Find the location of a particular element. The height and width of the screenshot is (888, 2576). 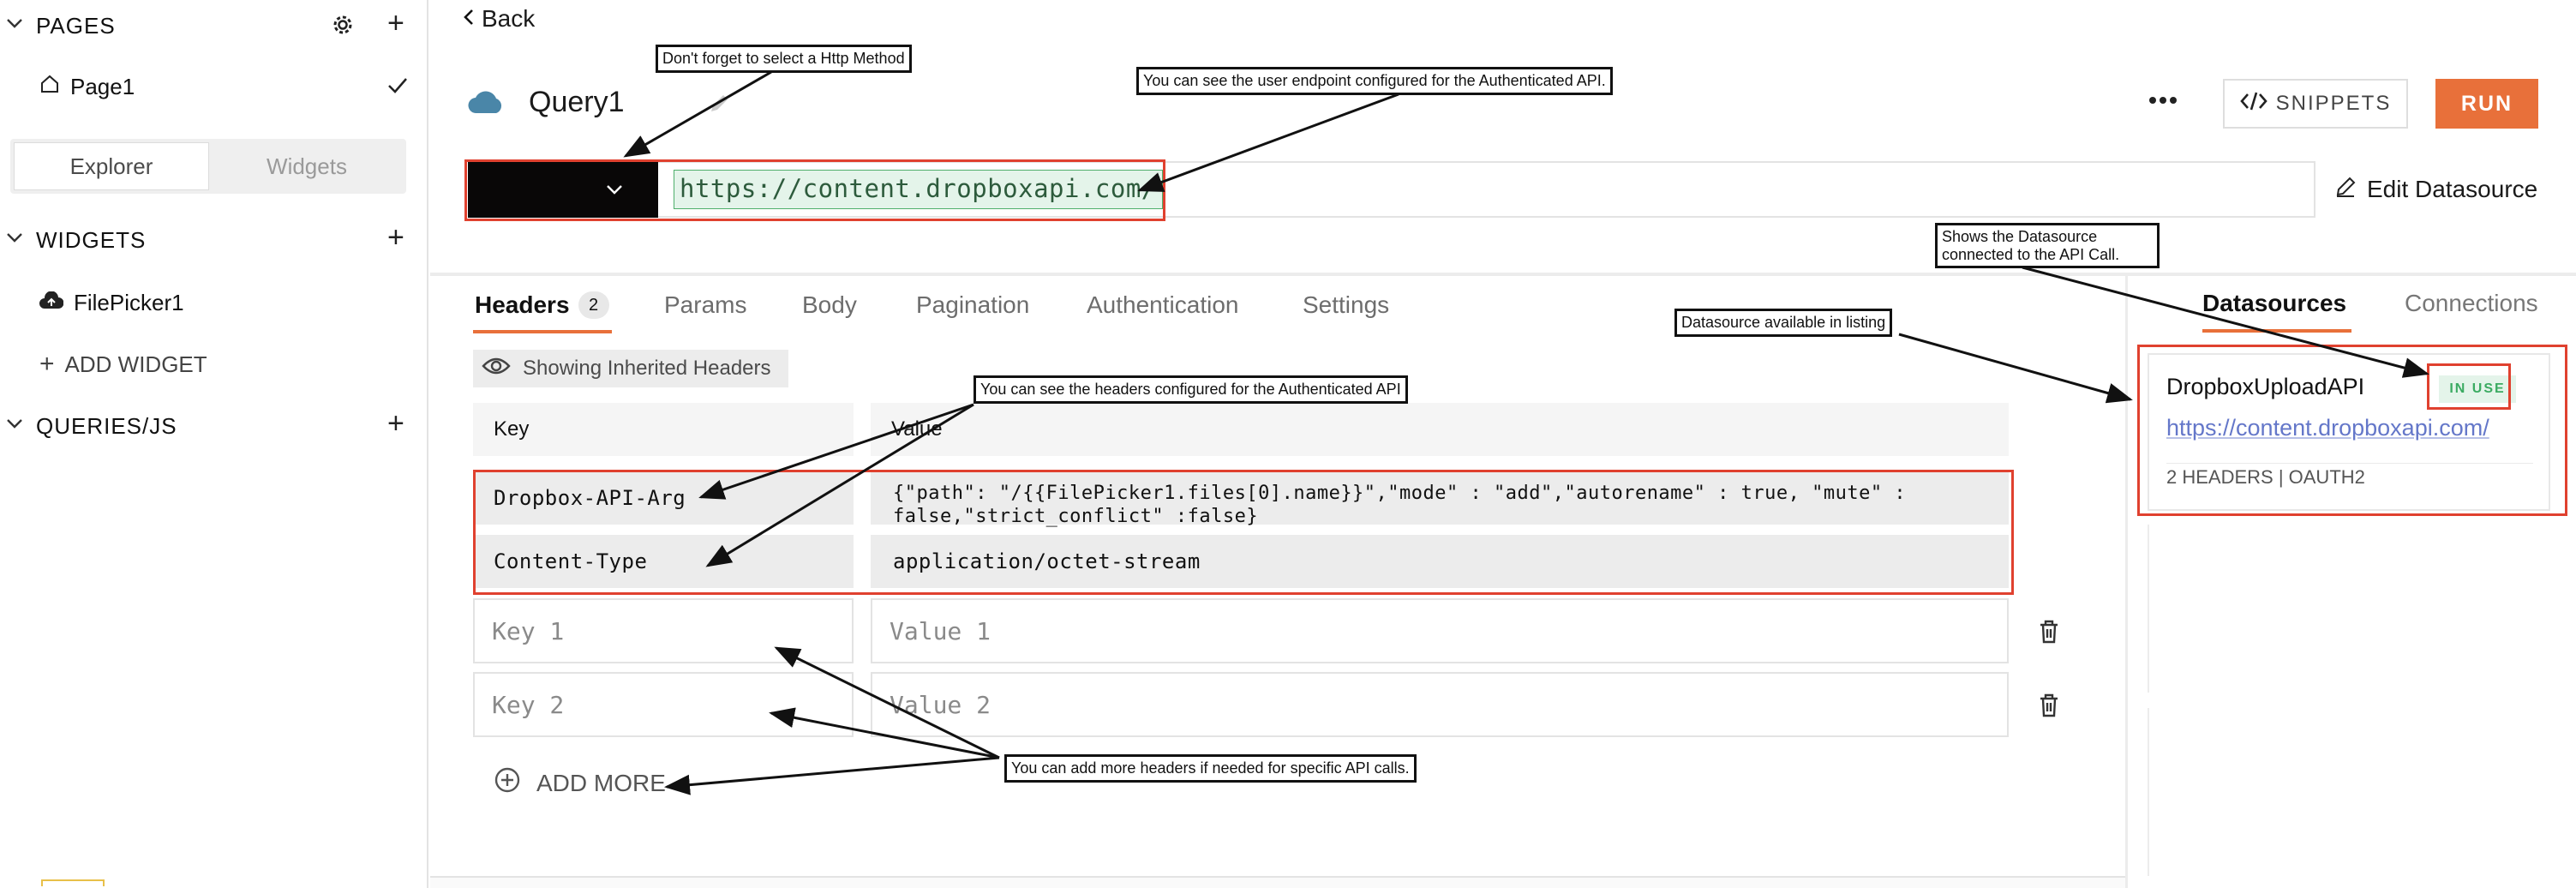

note-http-method: Don't forget to select a Http Method is located at coordinates (784, 59).